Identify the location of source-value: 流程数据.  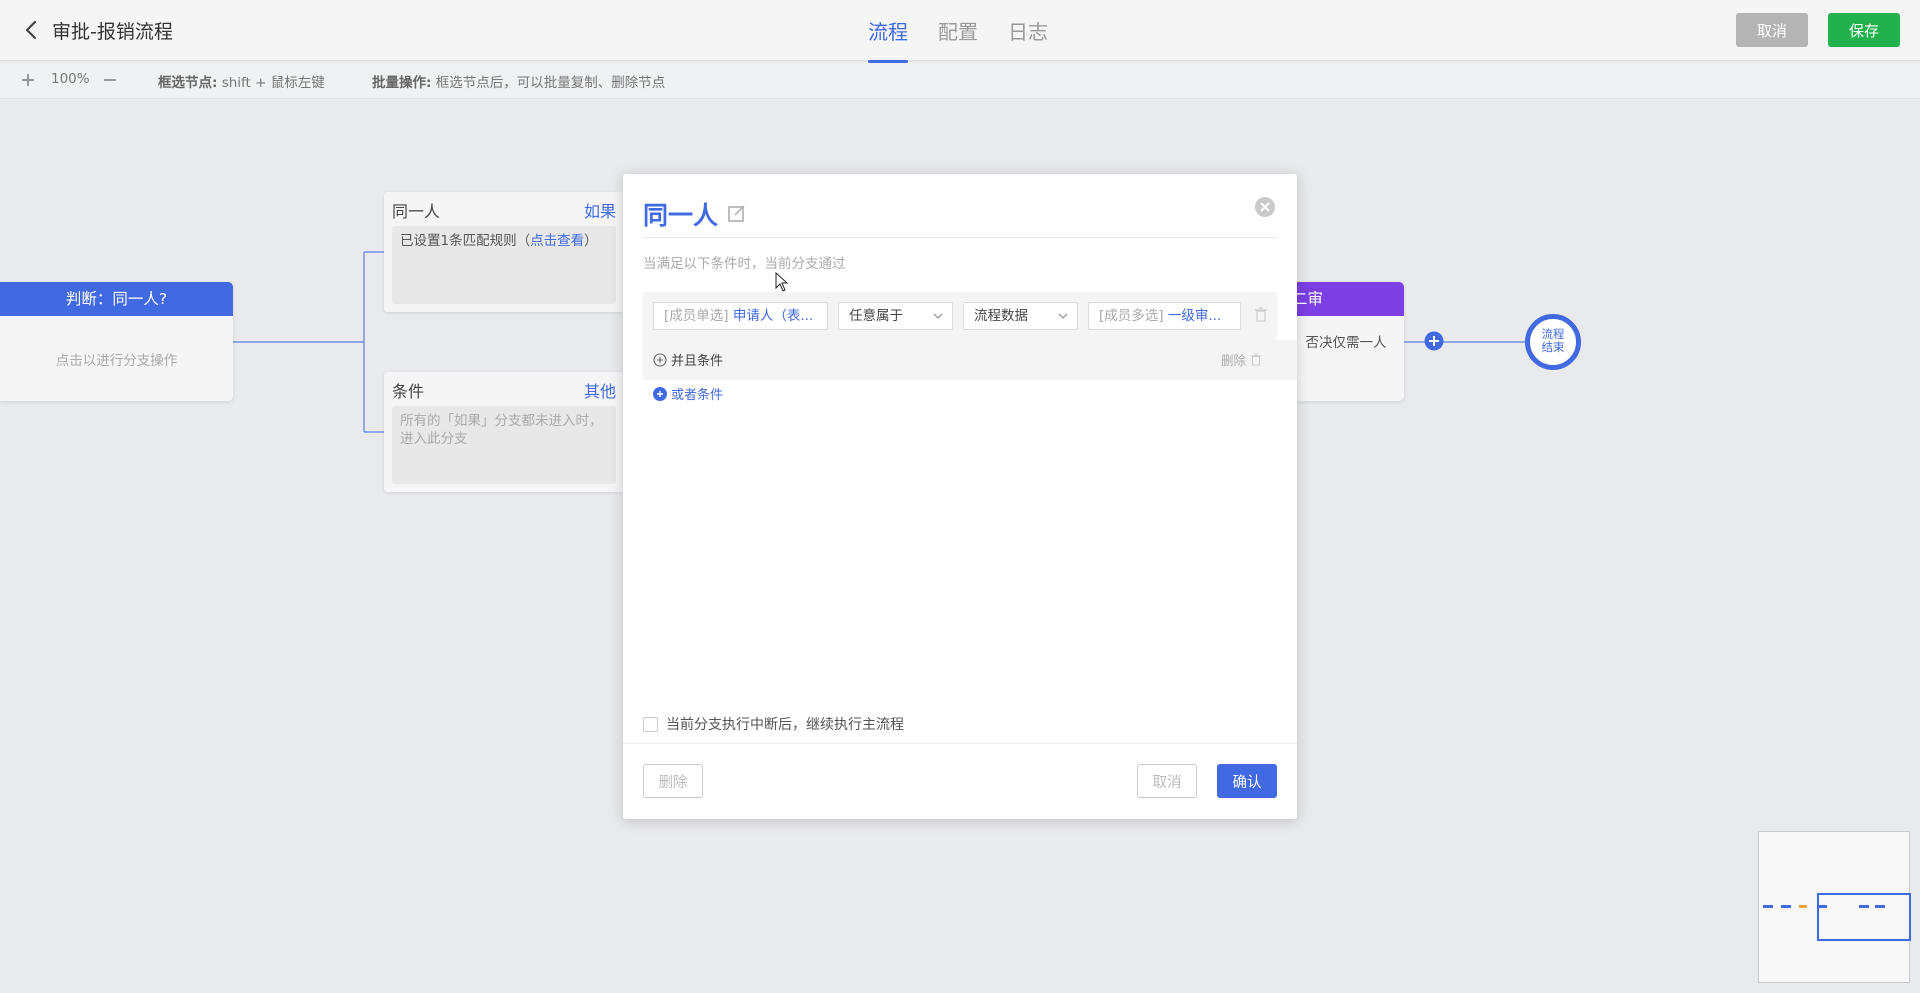
(1001, 316).